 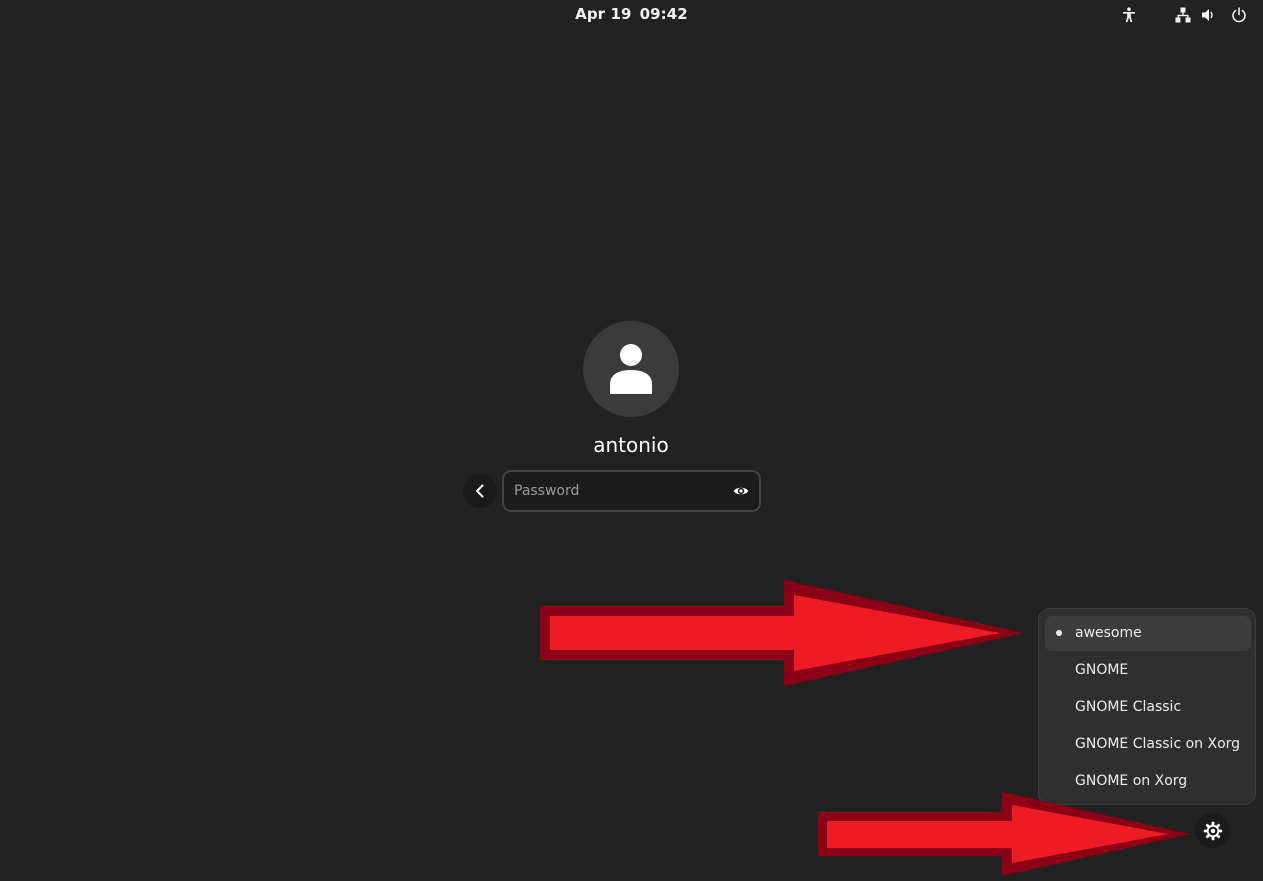 I want to click on network-icon, so click(x=1183, y=15).